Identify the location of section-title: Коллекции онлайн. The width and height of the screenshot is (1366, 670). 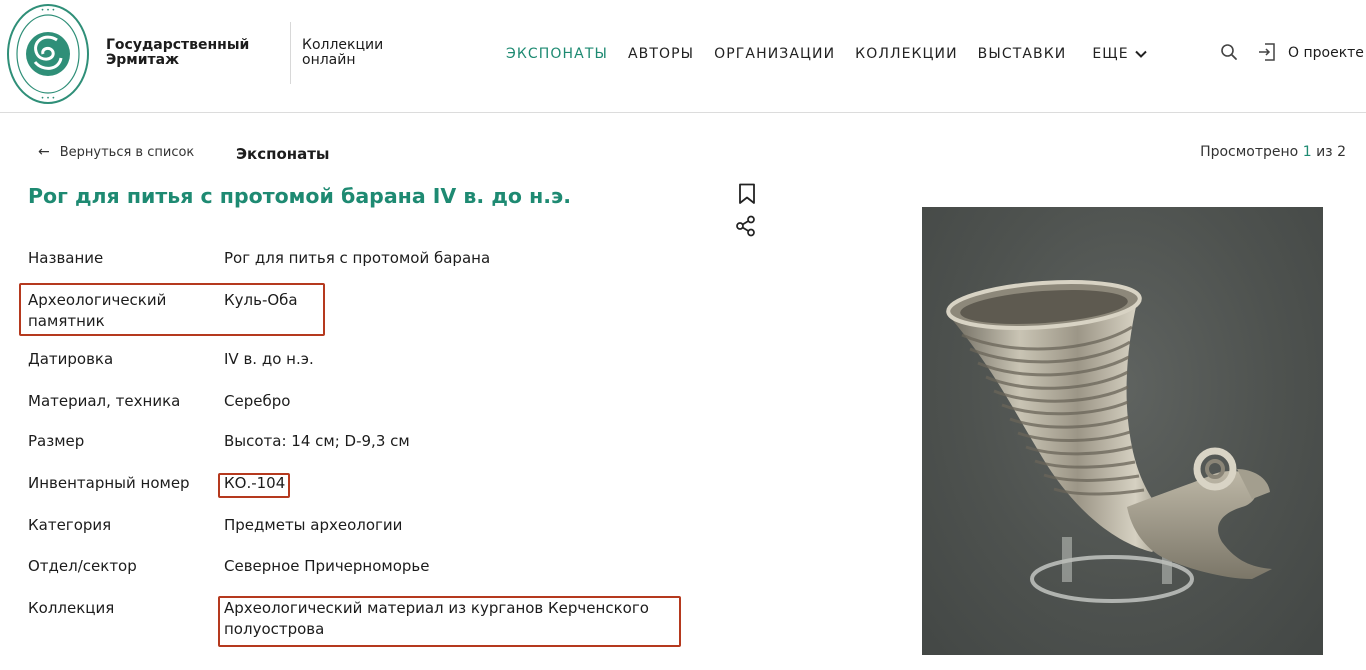
(342, 53).